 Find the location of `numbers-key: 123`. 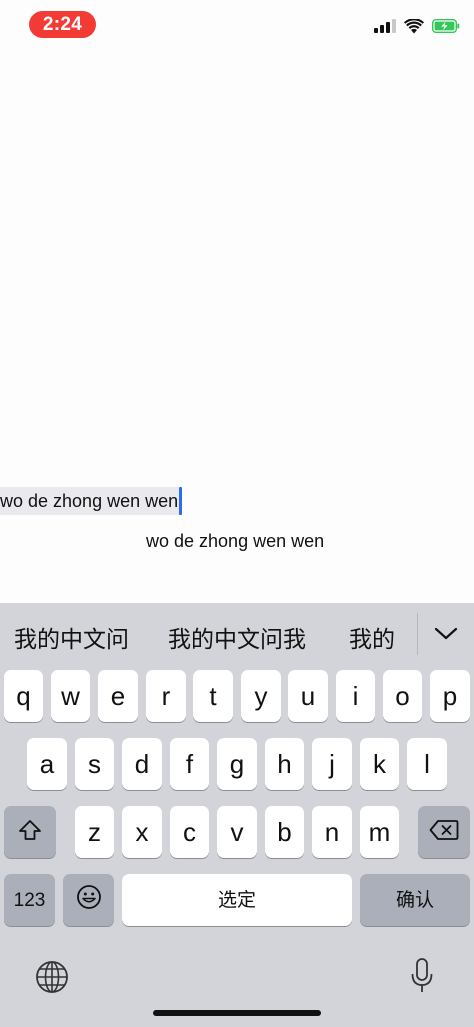

numbers-key: 123 is located at coordinates (29, 900).